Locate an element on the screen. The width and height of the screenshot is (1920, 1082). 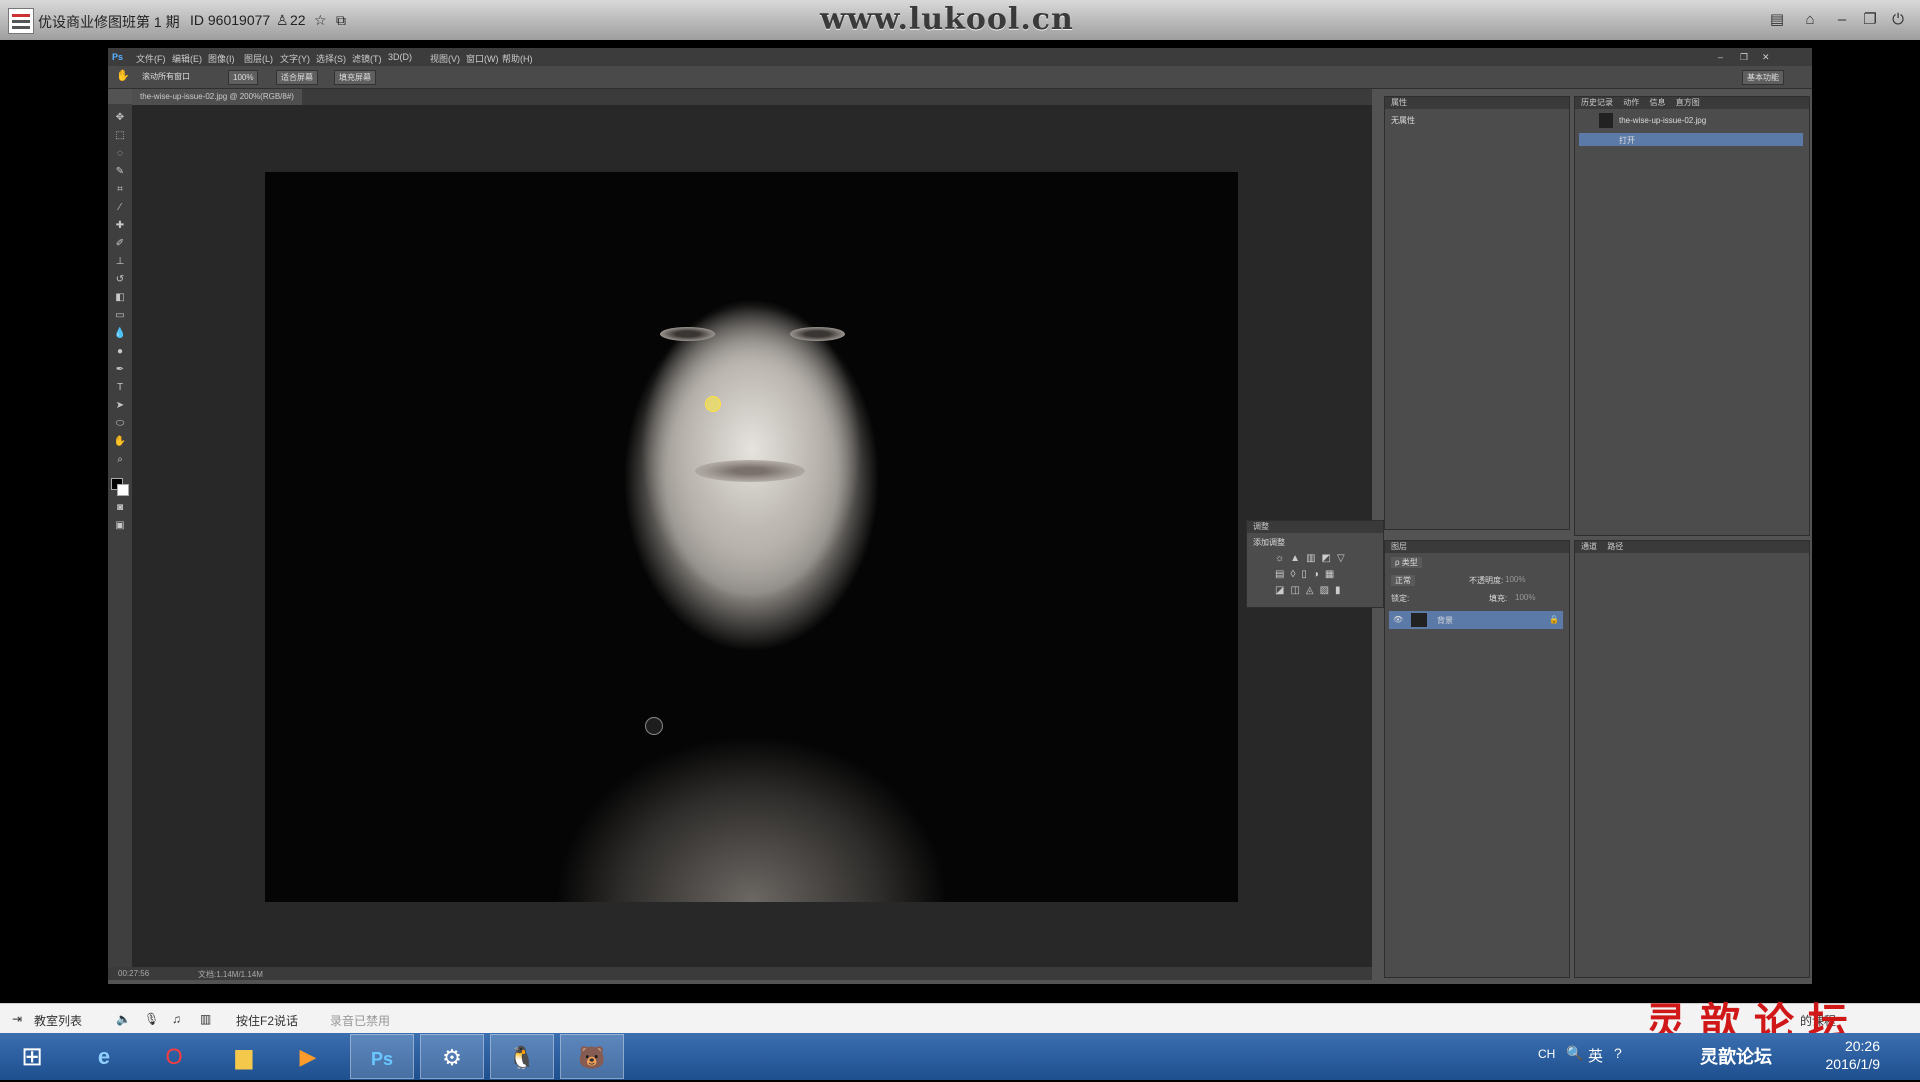
qq-icon: 🐧 is located at coordinates (522, 1056).